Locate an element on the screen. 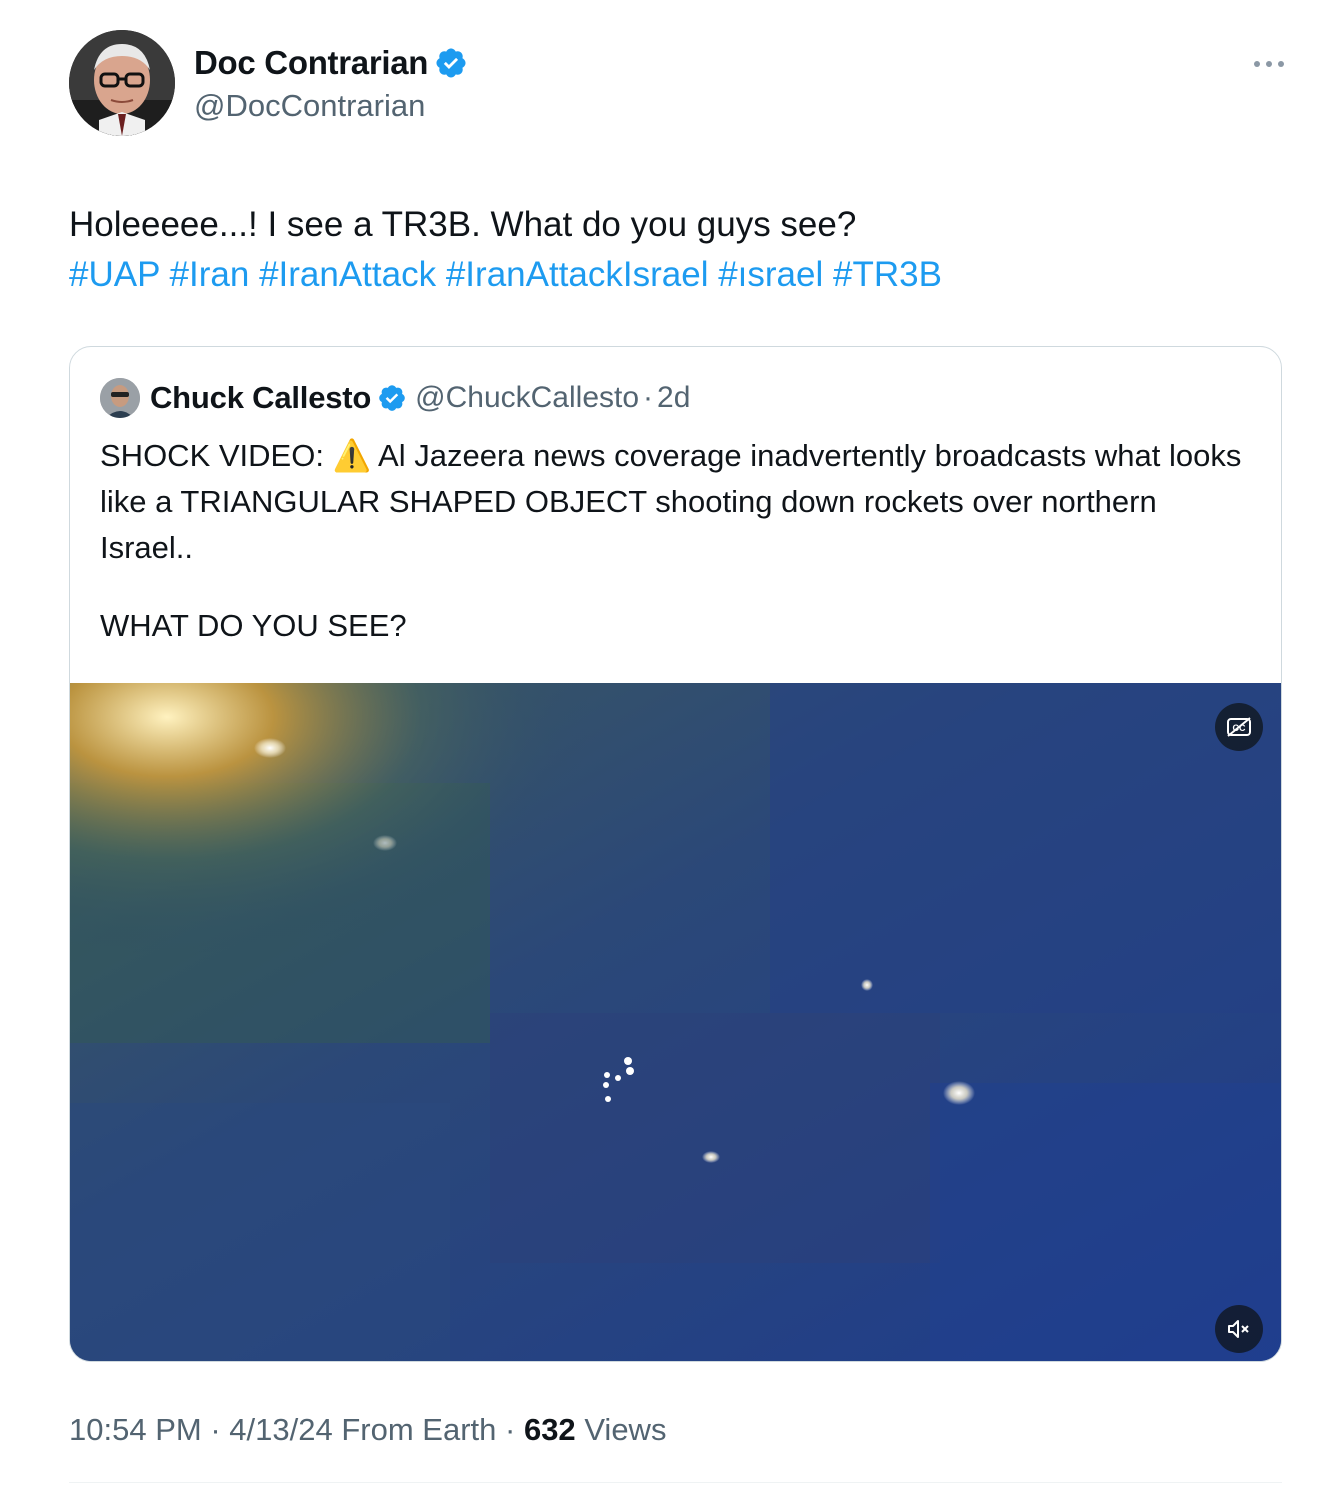  author-handle: @DocContrarian is located at coordinates (309, 106).